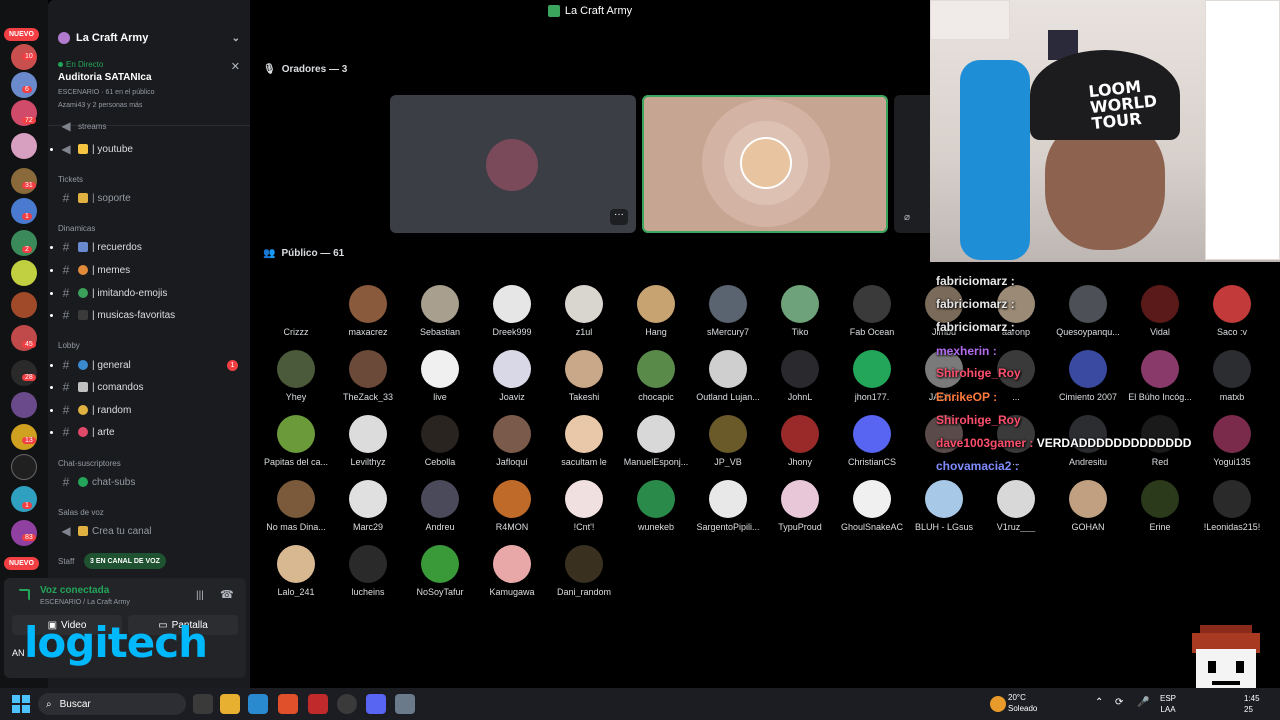  Describe the element at coordinates (1022, 703) in the screenshot. I see `weather-widget: 20°C Soleado` at that location.